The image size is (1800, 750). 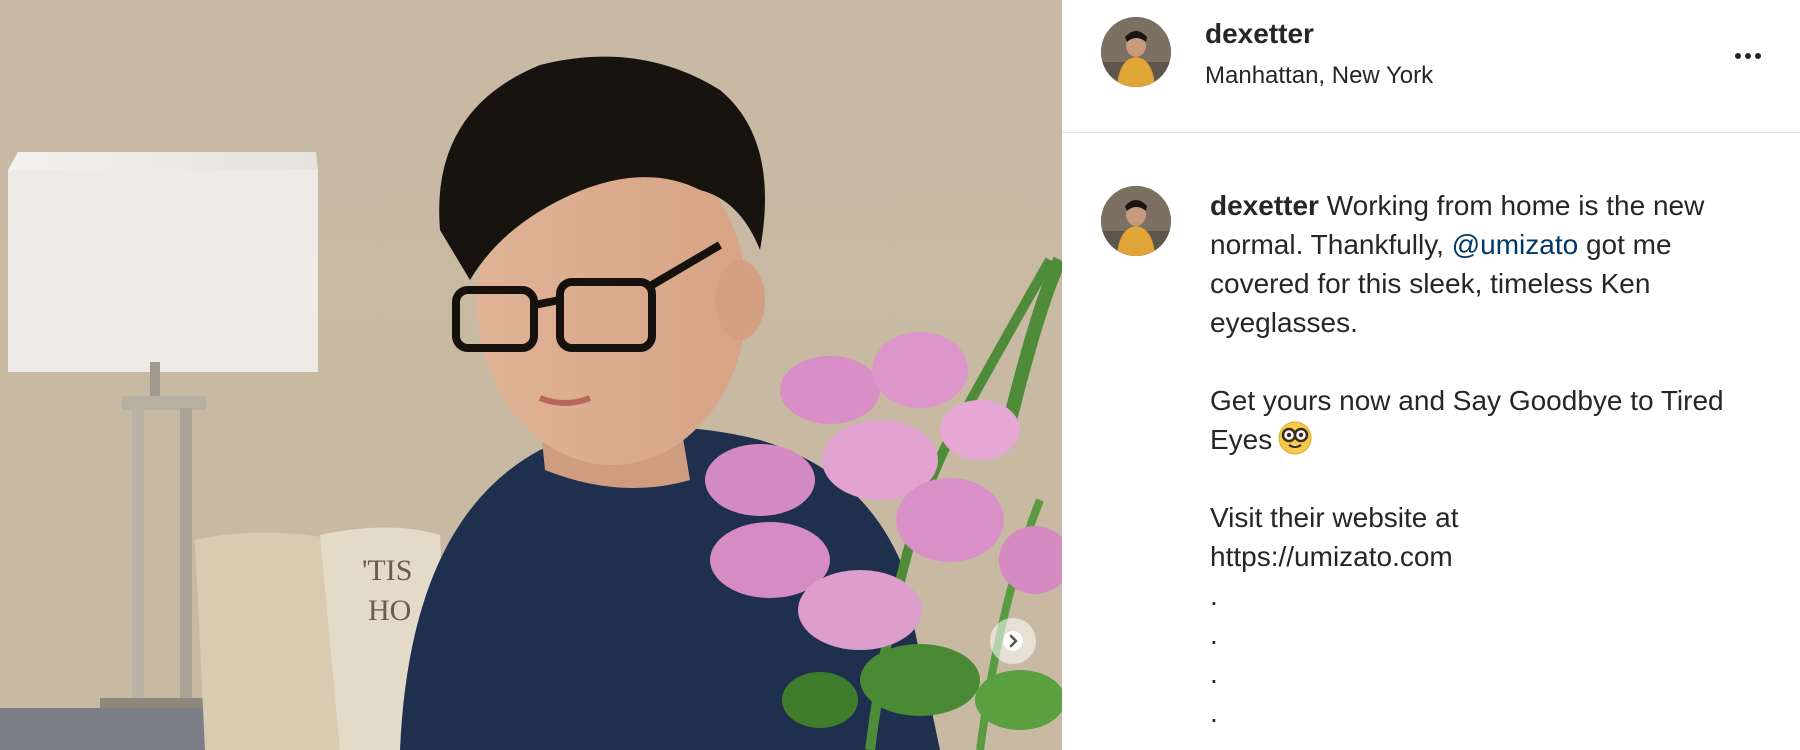 I want to click on post-location: Manhattan, New York, so click(x=1319, y=76).